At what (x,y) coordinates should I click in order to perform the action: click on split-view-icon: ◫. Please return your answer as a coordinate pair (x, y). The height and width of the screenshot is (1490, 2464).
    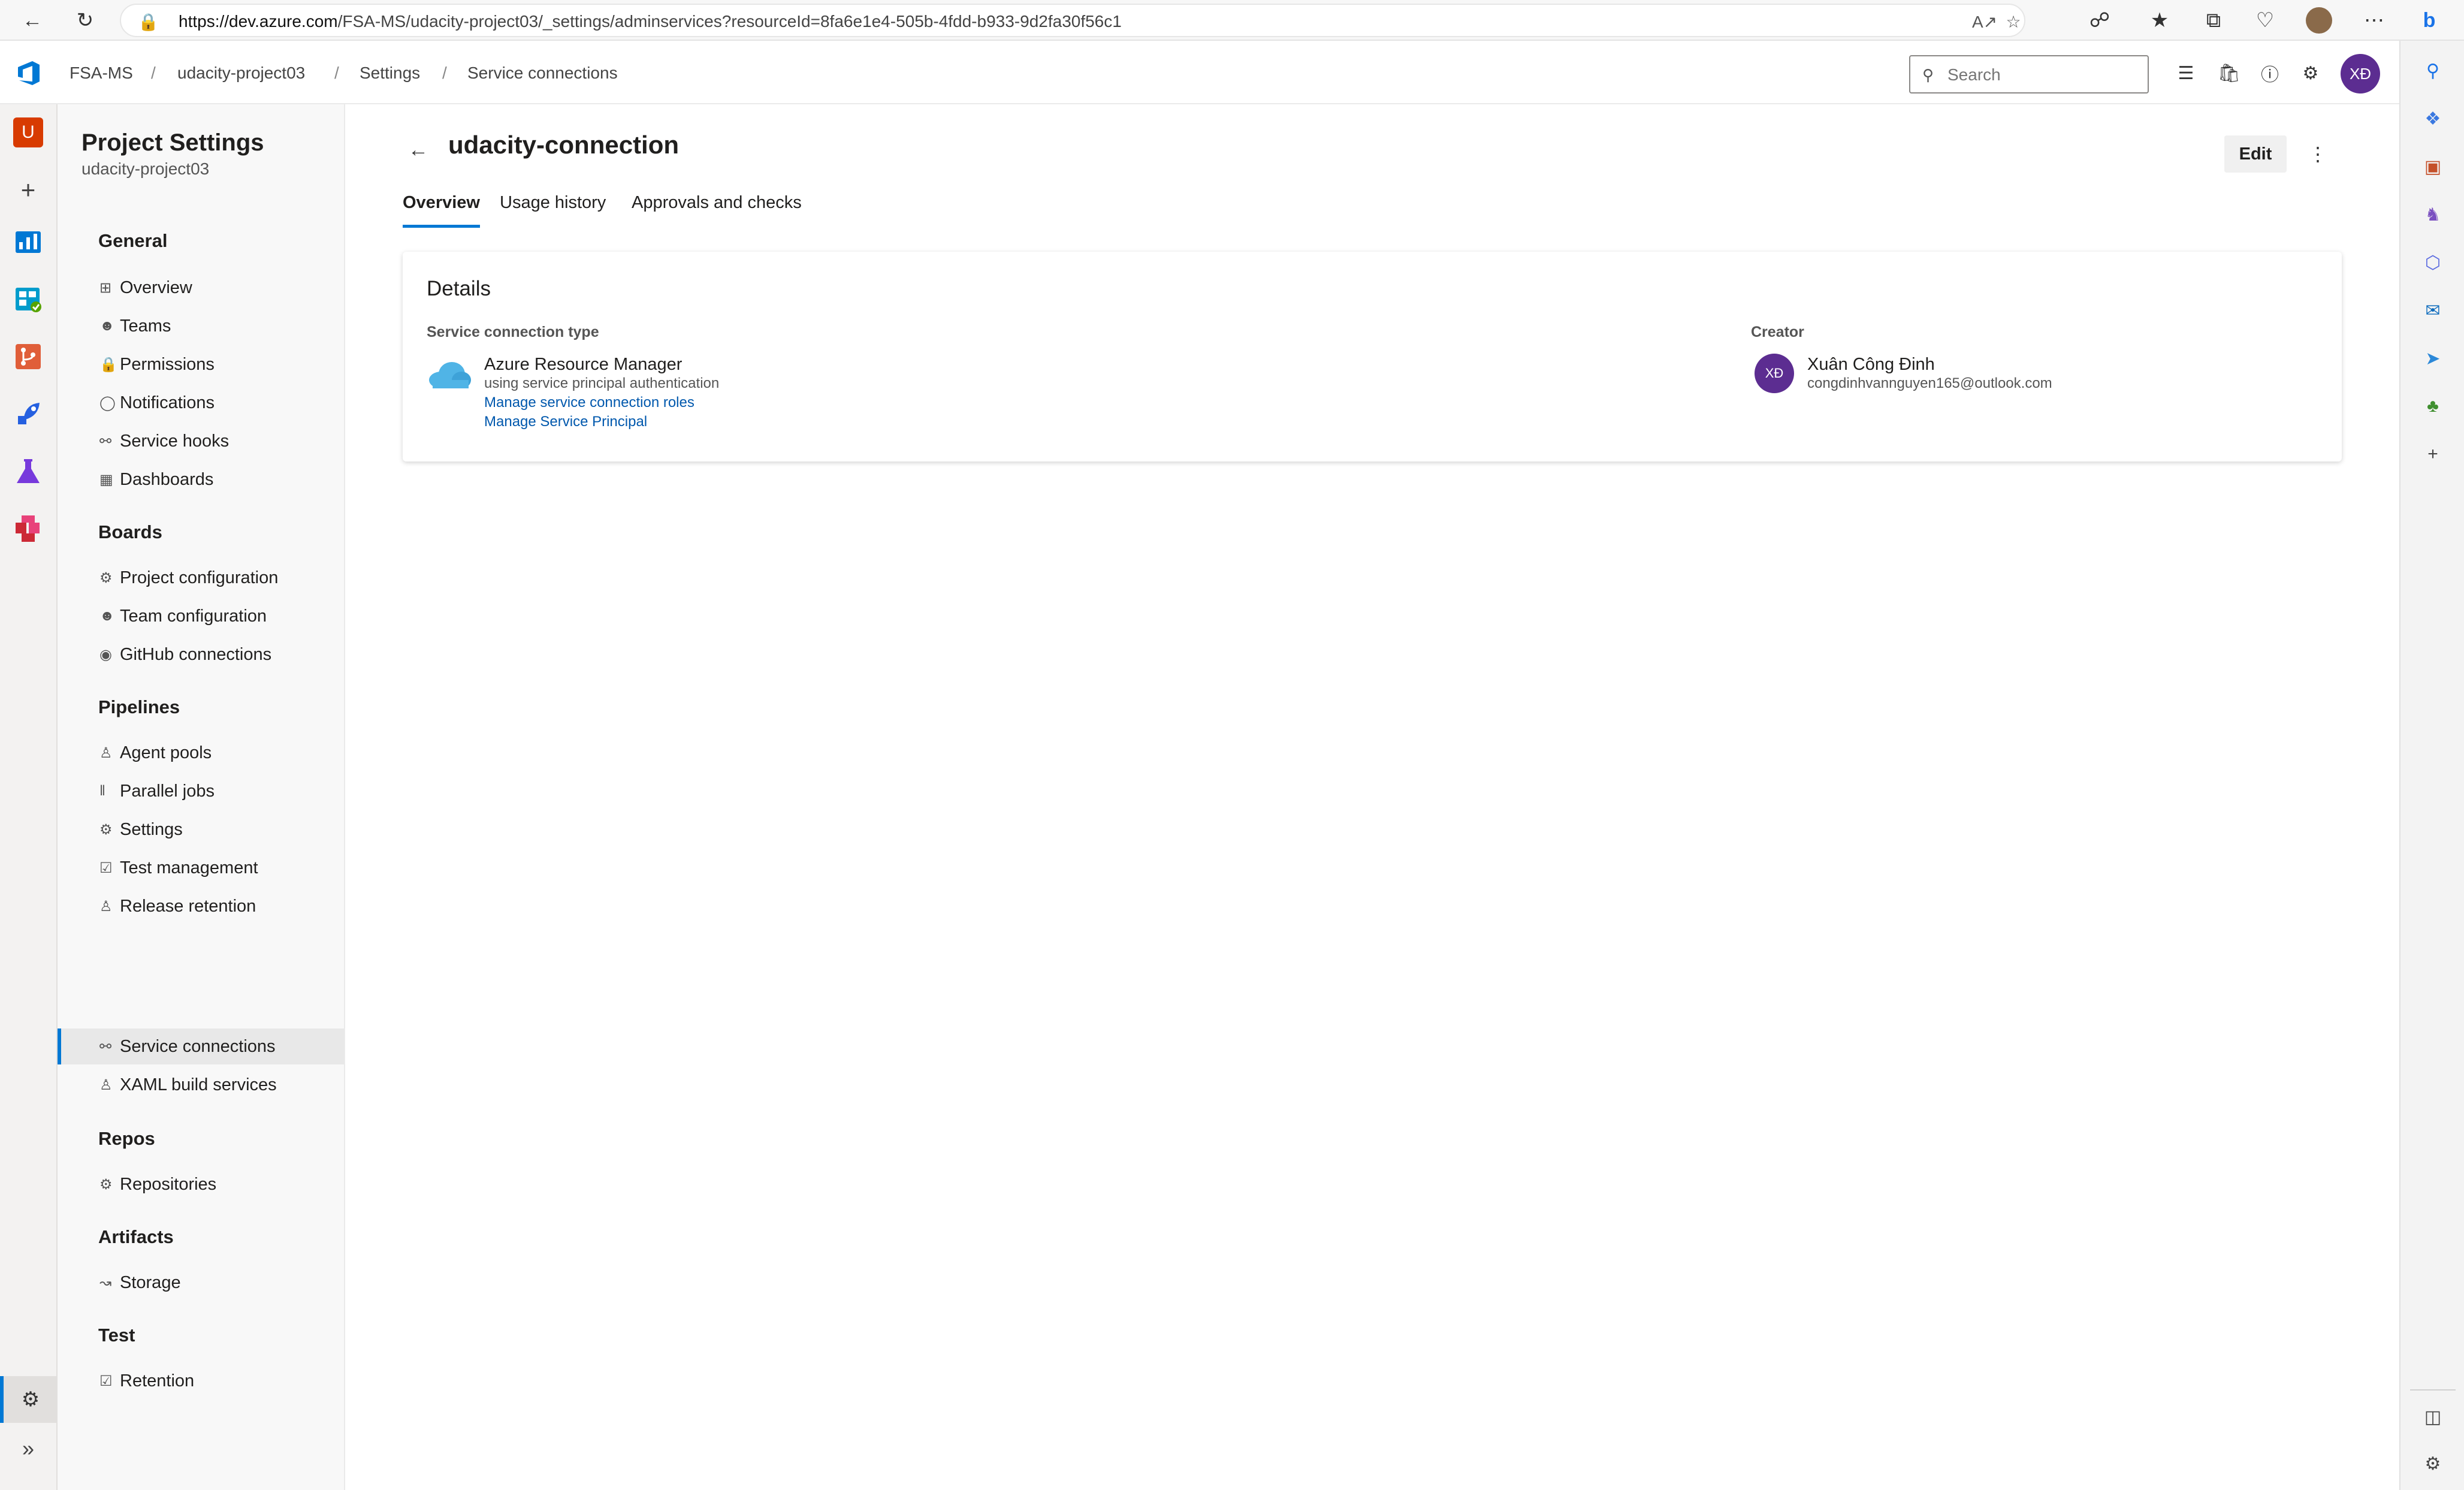
    Looking at the image, I should click on (2432, 1416).